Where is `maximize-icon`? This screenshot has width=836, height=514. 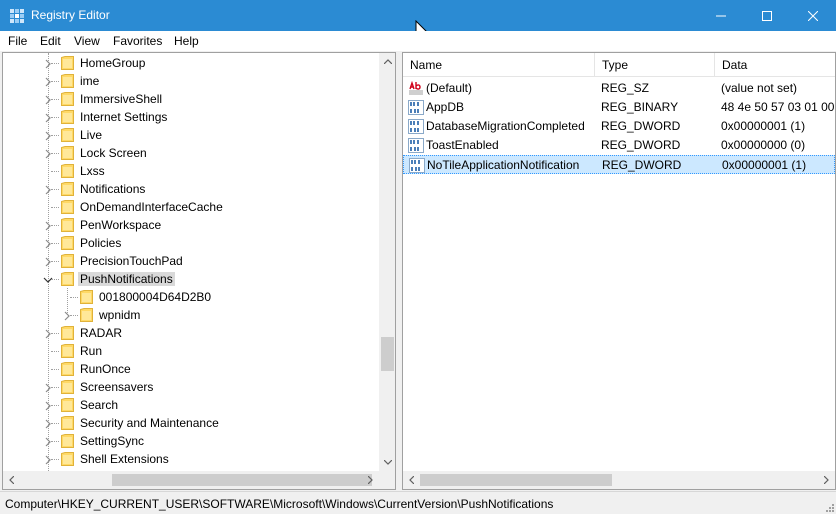
maximize-icon is located at coordinates (767, 15).